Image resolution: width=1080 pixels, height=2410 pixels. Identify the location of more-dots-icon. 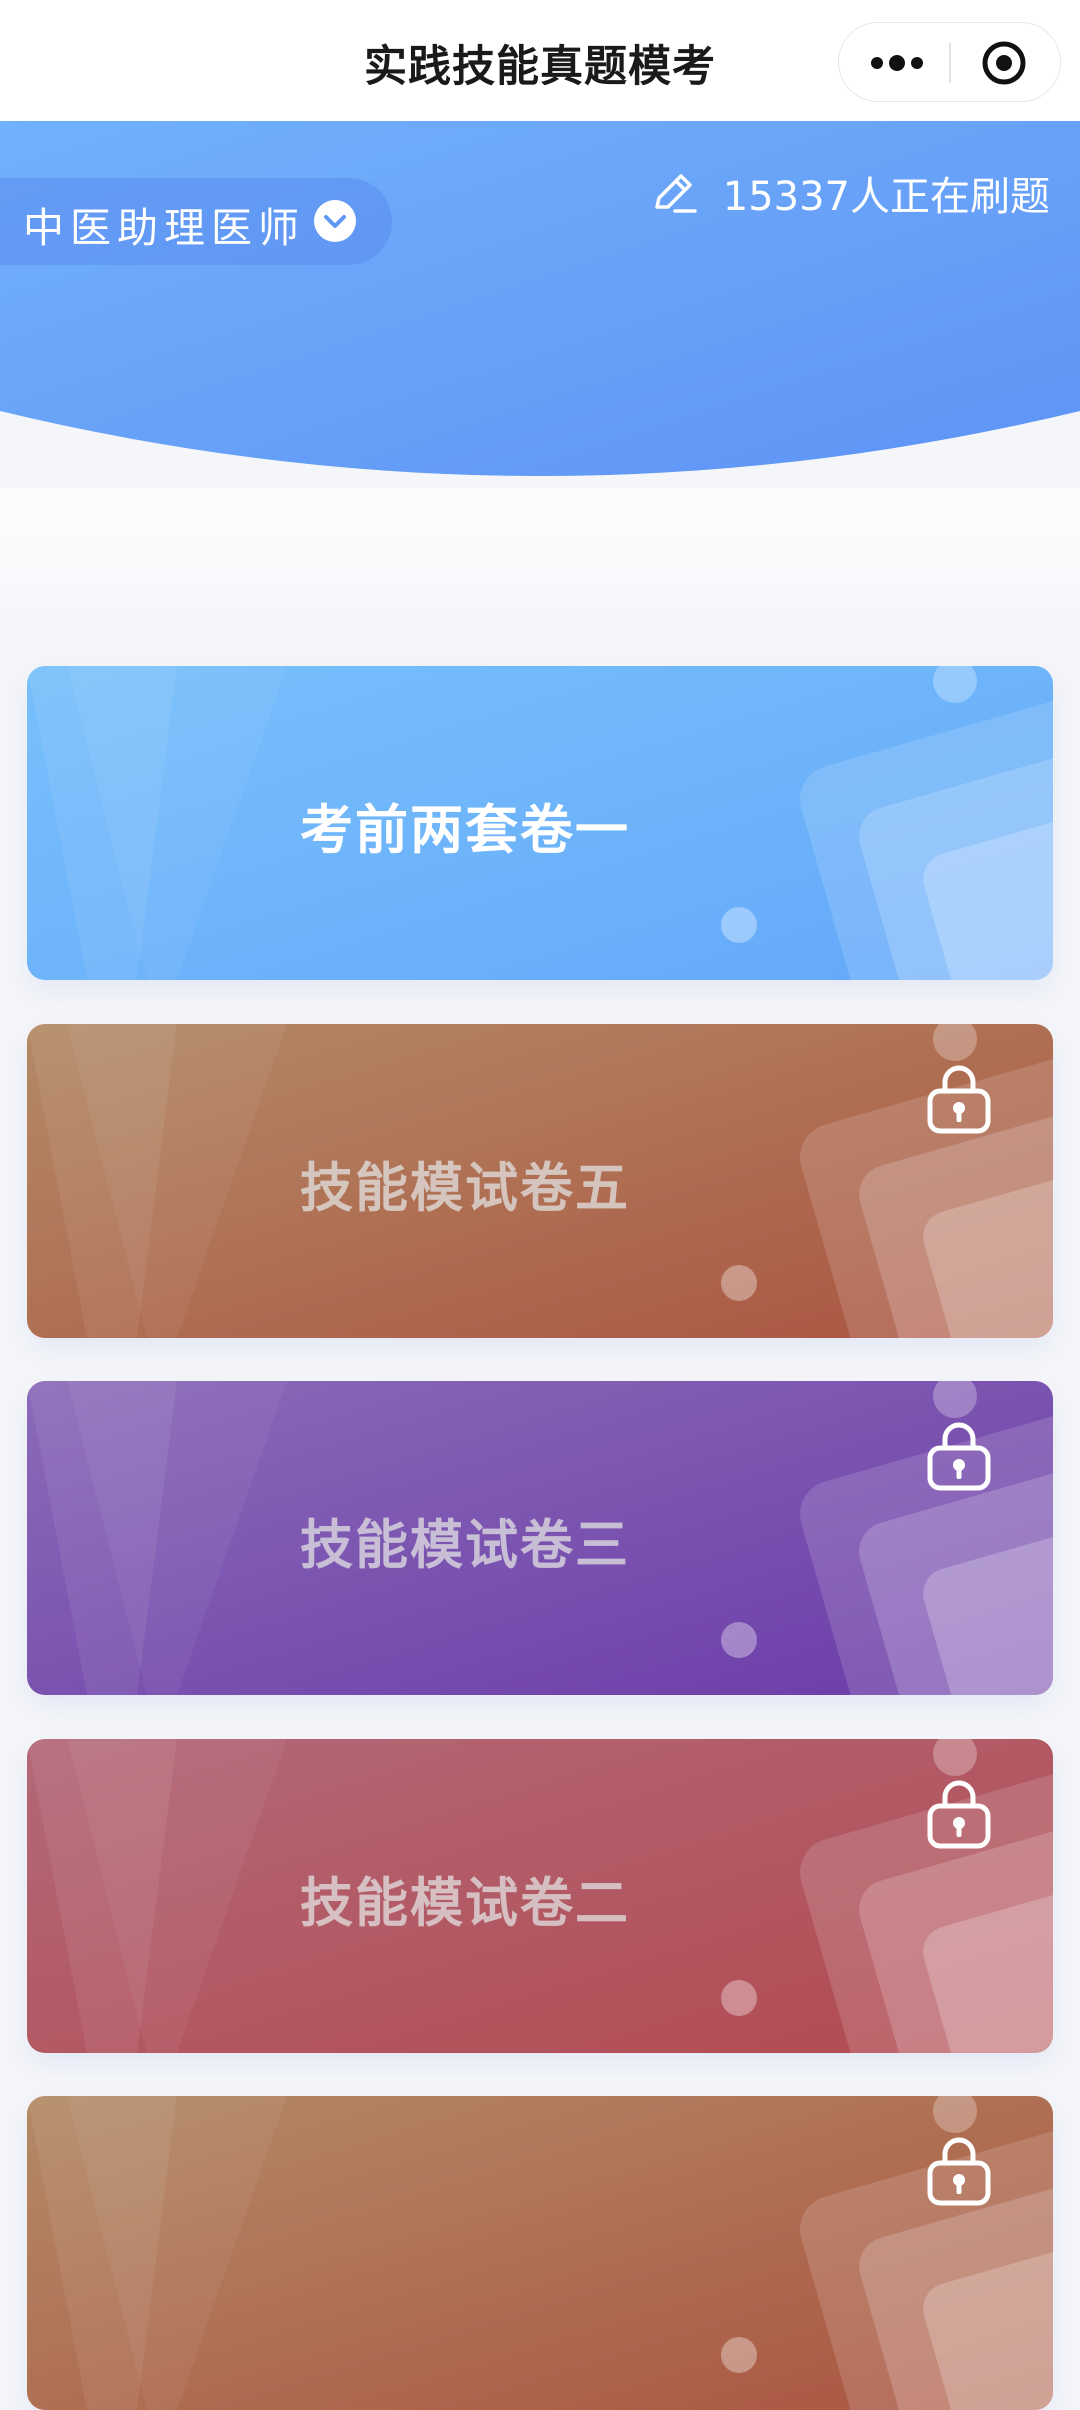
(897, 63).